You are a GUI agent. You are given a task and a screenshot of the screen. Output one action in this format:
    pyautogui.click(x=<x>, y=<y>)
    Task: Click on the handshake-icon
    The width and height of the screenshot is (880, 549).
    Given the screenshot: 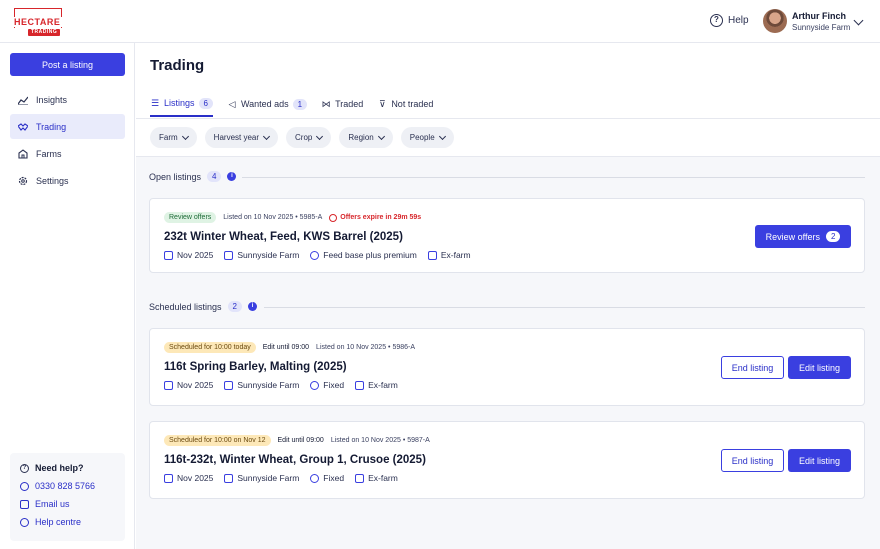 What is the action you would take?
    pyautogui.click(x=23, y=126)
    